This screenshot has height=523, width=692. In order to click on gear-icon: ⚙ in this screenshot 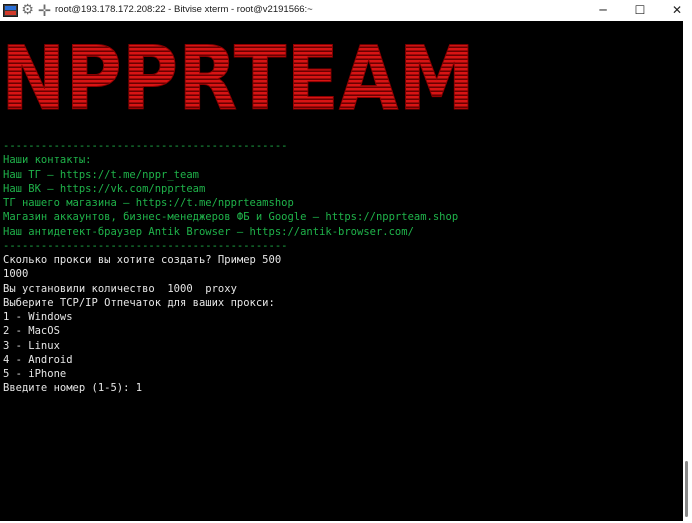, I will do `click(27, 10)`.